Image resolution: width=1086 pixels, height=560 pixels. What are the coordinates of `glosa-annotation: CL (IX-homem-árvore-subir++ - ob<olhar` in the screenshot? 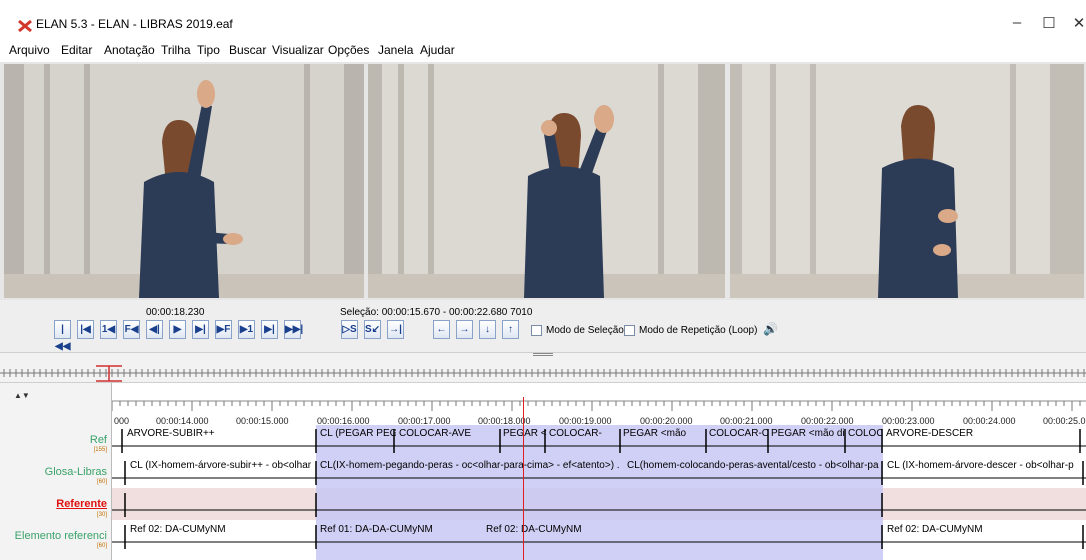 It's located at (222, 465).